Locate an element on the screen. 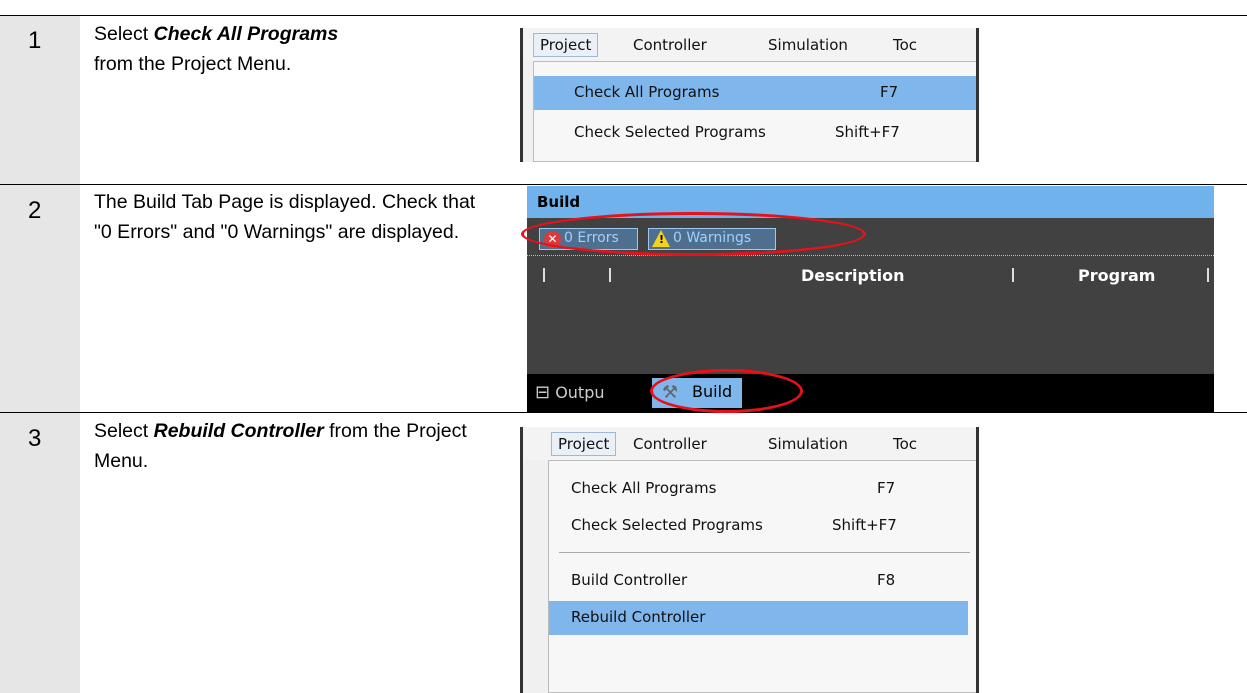 The width and height of the screenshot is (1247, 693). output-window-icon: ⊟ is located at coordinates (543, 392).